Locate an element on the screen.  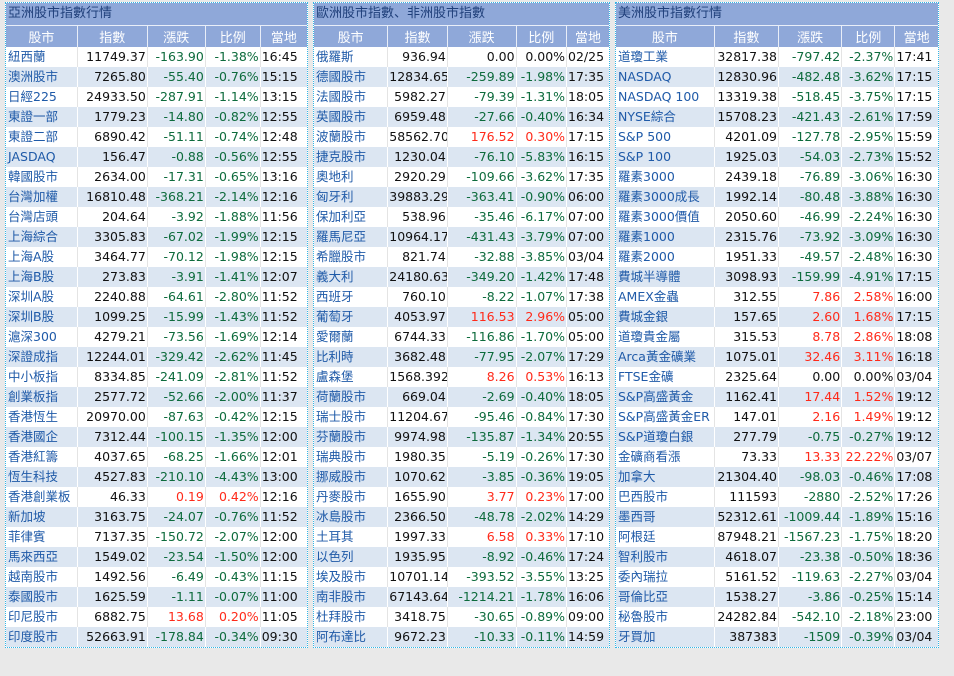
cell-market: 東證二部 is located at coordinates (41, 137).